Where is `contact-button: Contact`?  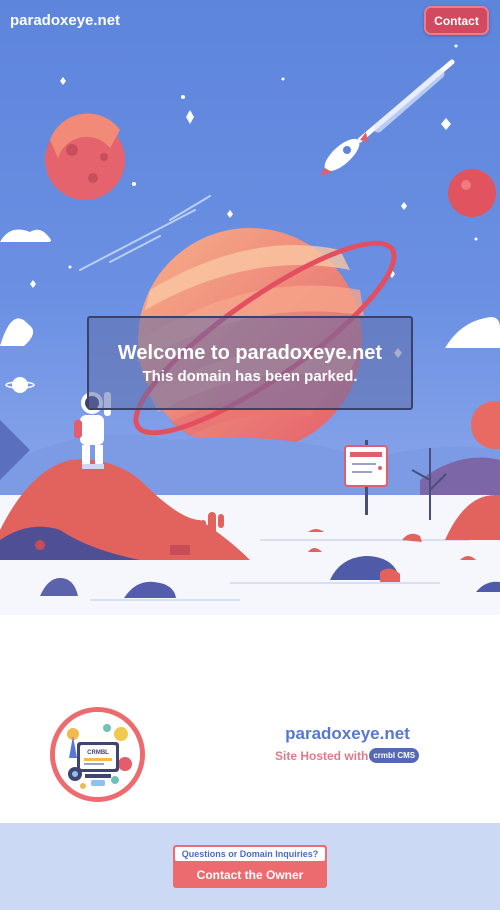 contact-button: Contact is located at coordinates (456, 20).